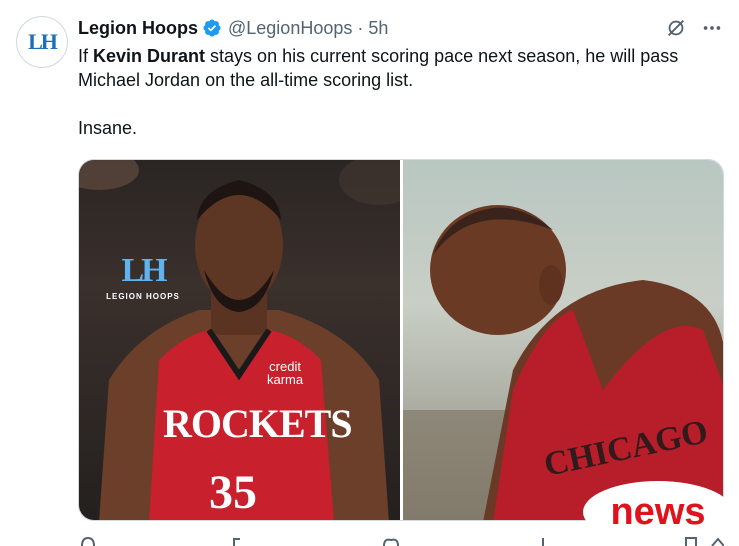 The image size is (739, 546). Describe the element at coordinates (138, 28) in the screenshot. I see `display-name: Legion Hoops` at that location.